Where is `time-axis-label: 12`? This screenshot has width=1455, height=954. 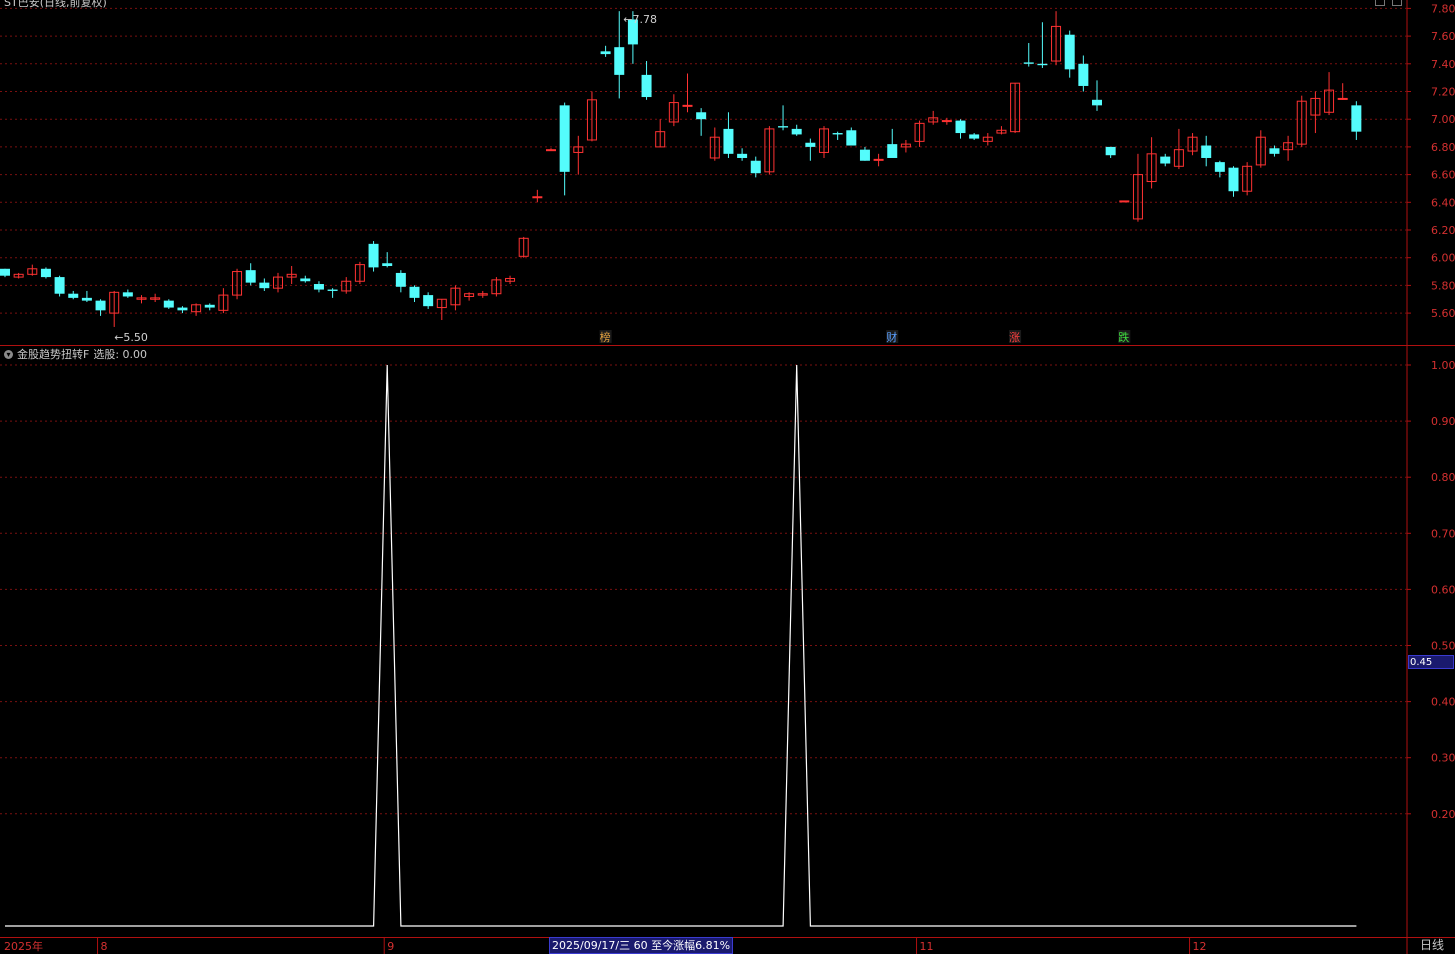 time-axis-label: 12 is located at coordinates (1200, 946).